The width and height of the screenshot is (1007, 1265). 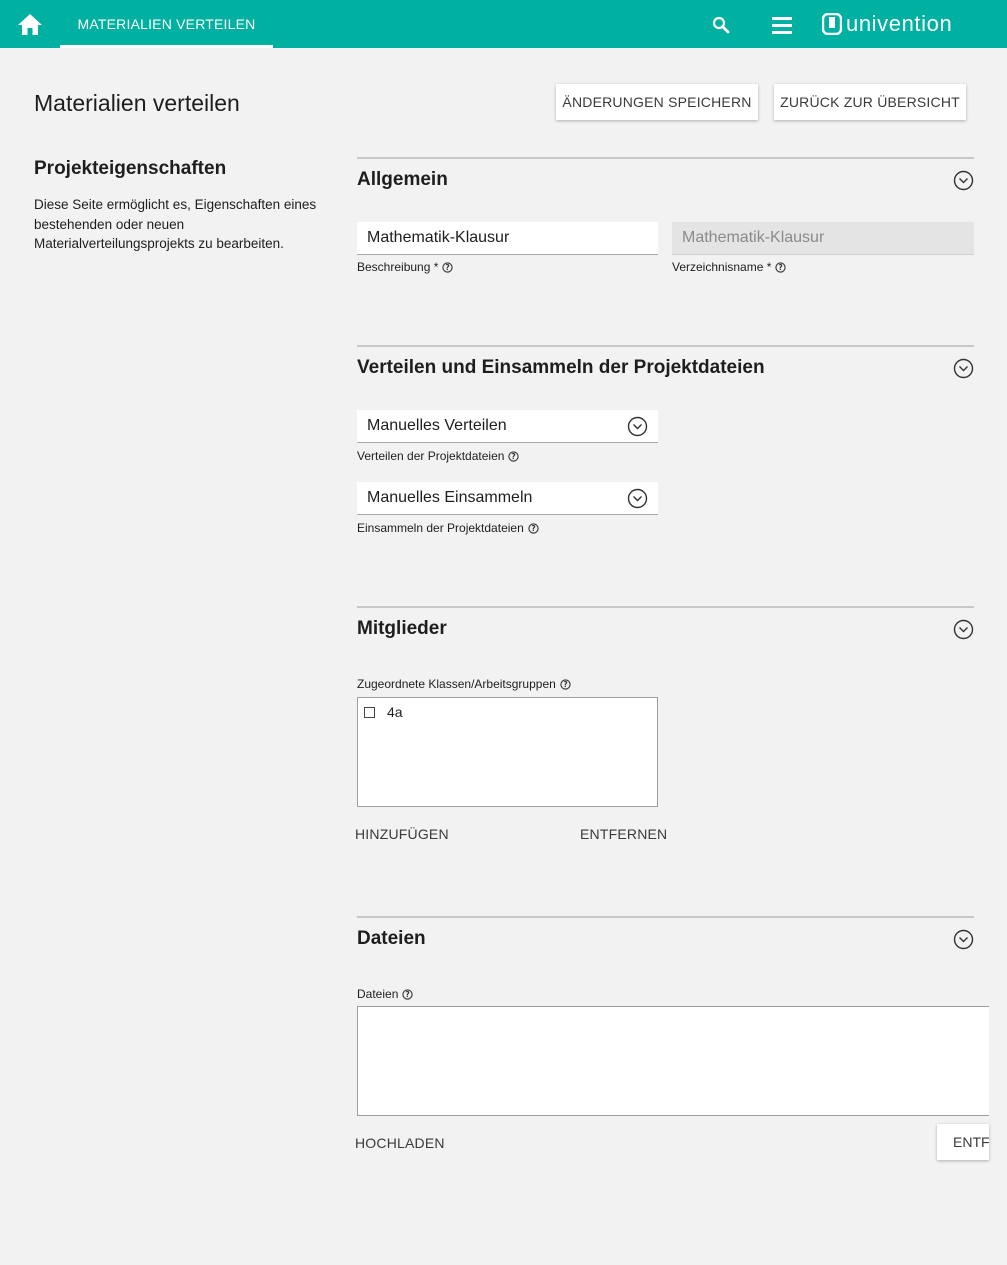 I want to click on menu-button, so click(x=782, y=25).